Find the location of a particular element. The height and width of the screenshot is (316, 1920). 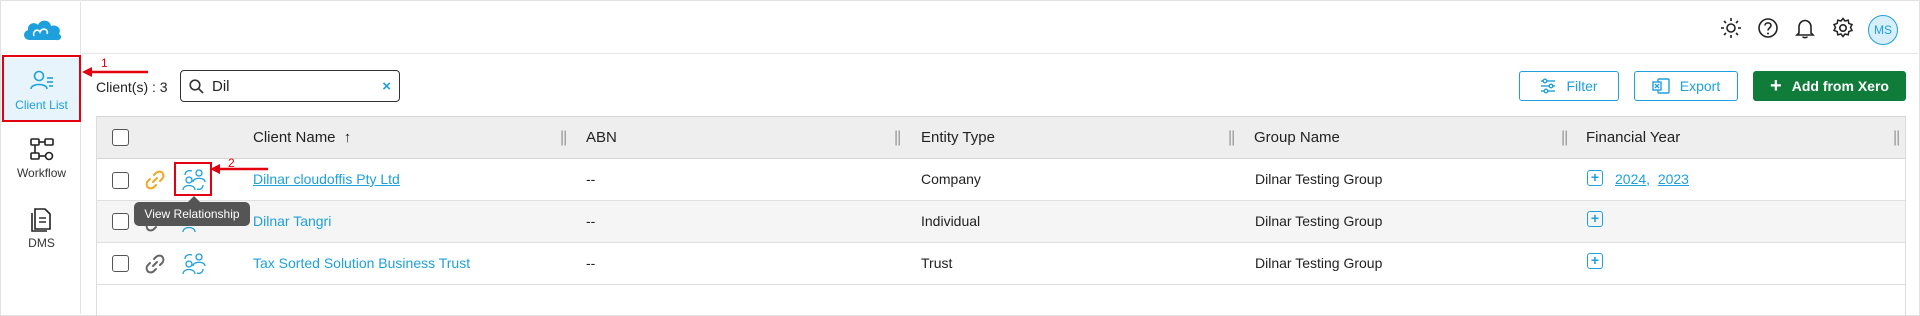

entity-type-cell: Individual is located at coordinates (951, 221).